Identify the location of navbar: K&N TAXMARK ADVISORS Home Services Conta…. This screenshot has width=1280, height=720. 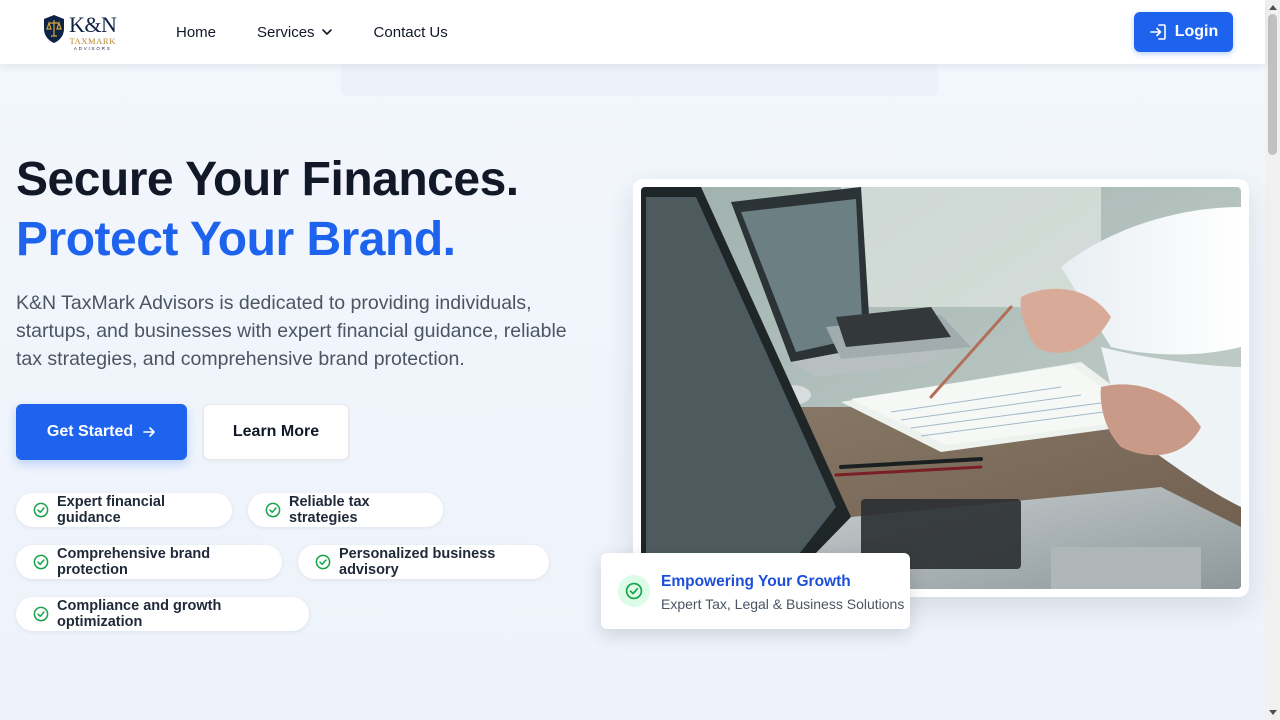
(632, 32).